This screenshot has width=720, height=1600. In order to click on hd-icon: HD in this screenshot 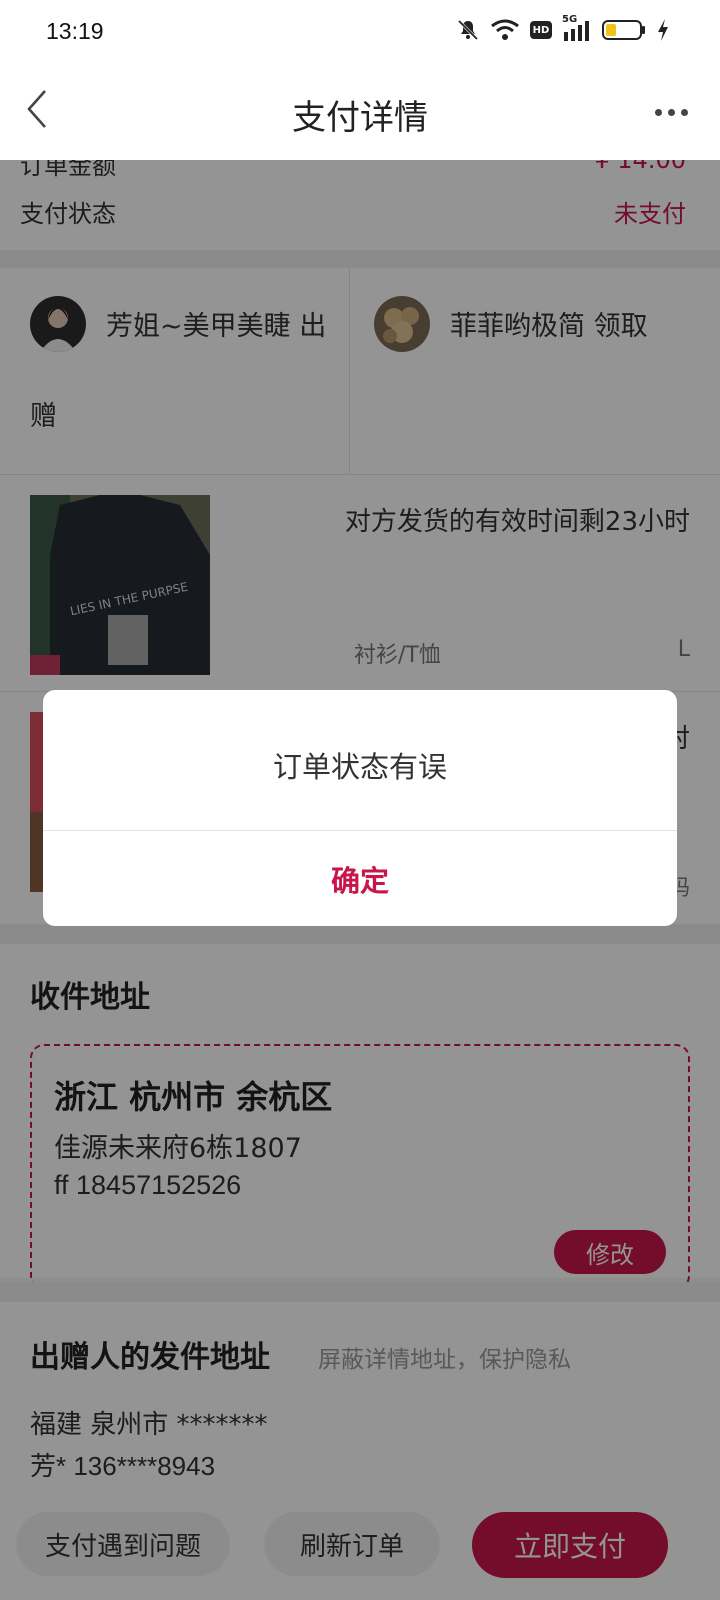, I will do `click(541, 30)`.